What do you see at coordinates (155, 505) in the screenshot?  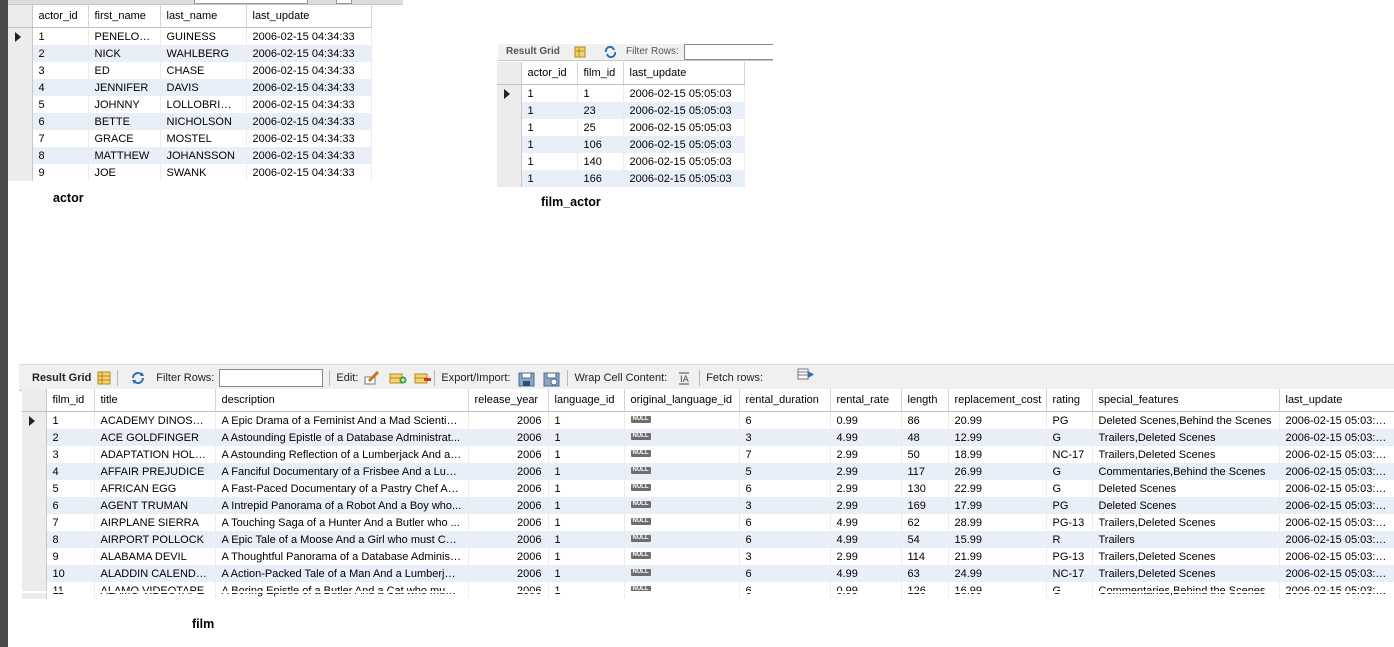 I see `cell-title: AGENT TRUMAN` at bounding box center [155, 505].